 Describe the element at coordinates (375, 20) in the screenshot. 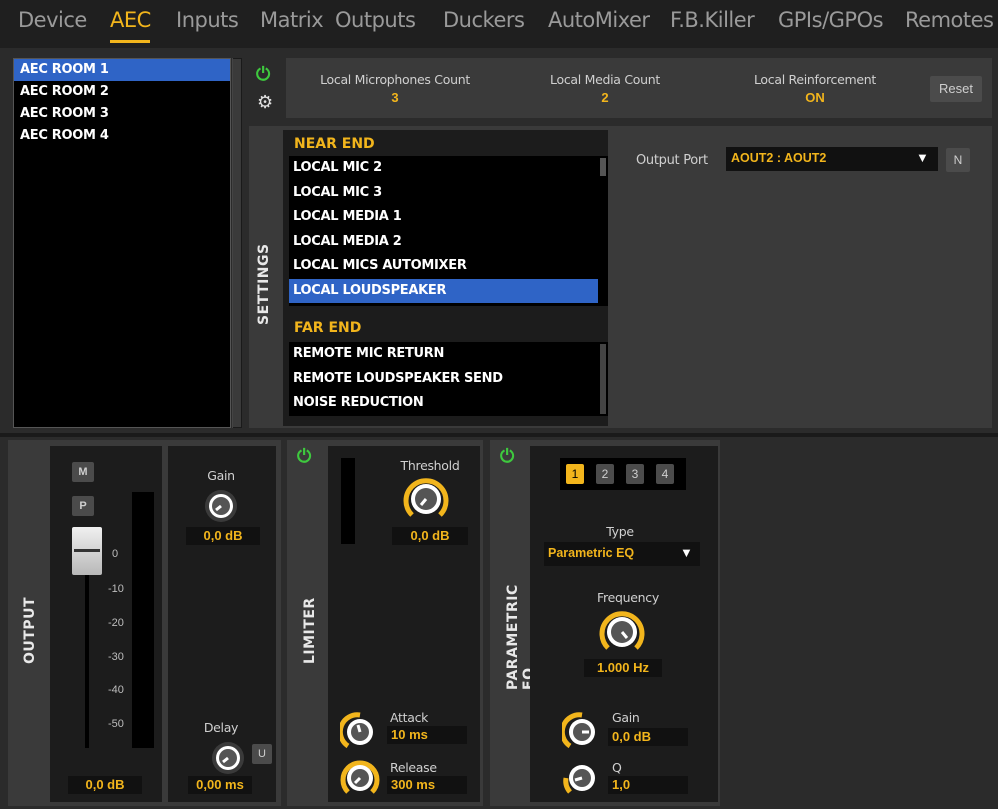

I see `tab-outputs: Outputs` at that location.